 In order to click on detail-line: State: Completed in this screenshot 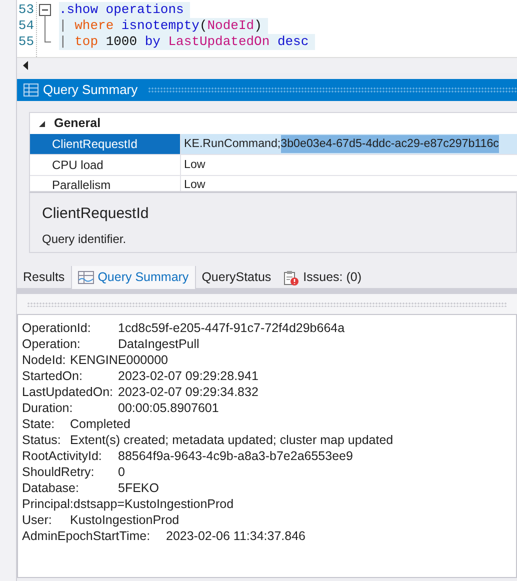, I will do `click(76, 424)`.